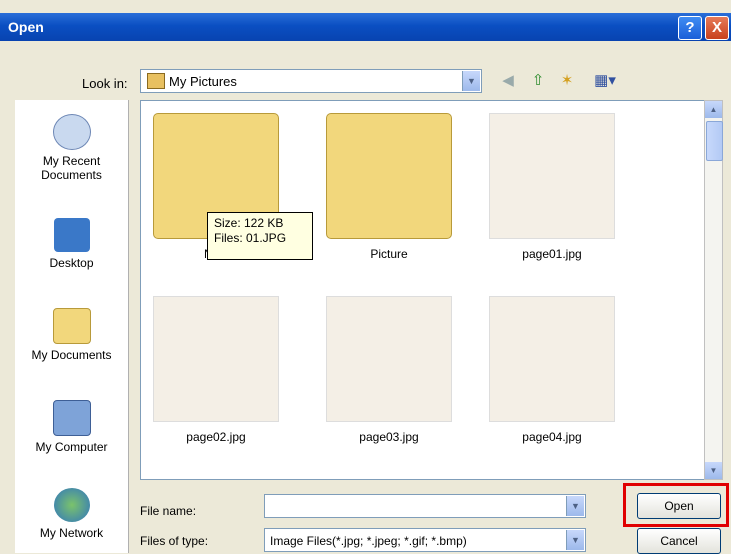  Describe the element at coordinates (250, 238) in the screenshot. I see `tooltip-files: Files: 01.JPG` at that location.